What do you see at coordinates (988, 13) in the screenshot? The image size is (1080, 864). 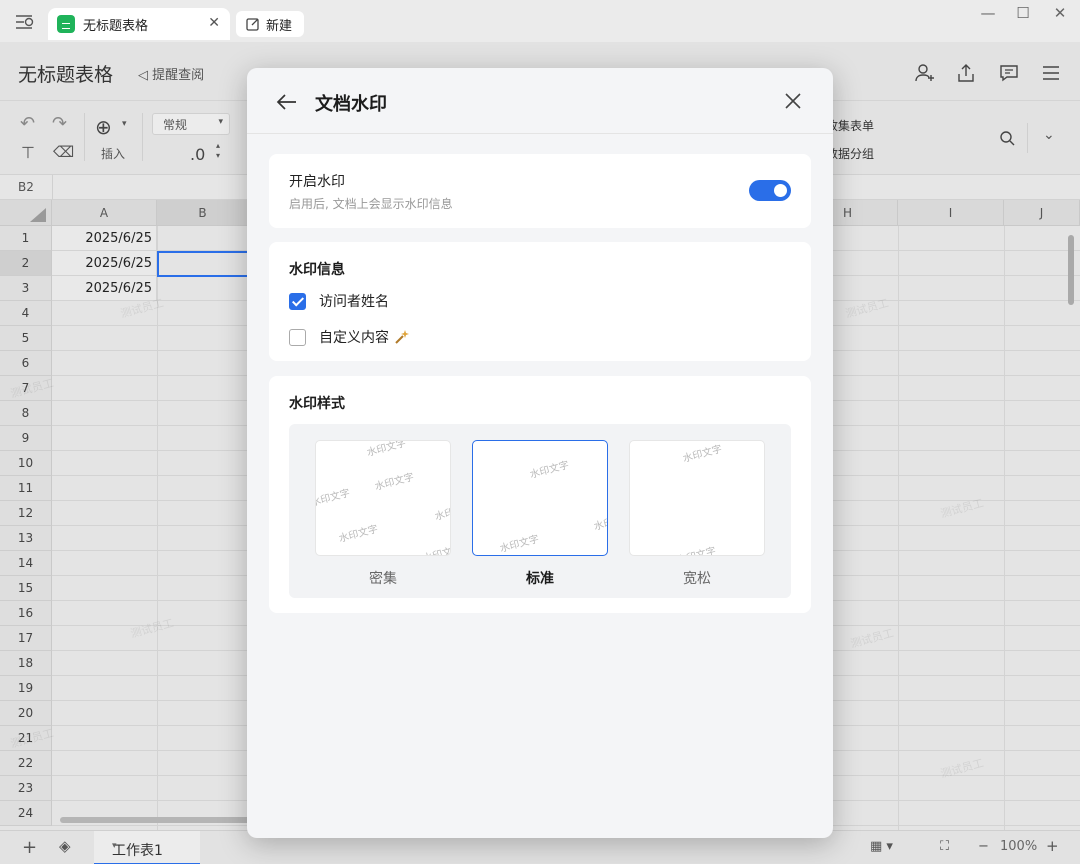 I see `minimize-icon: —` at bounding box center [988, 13].